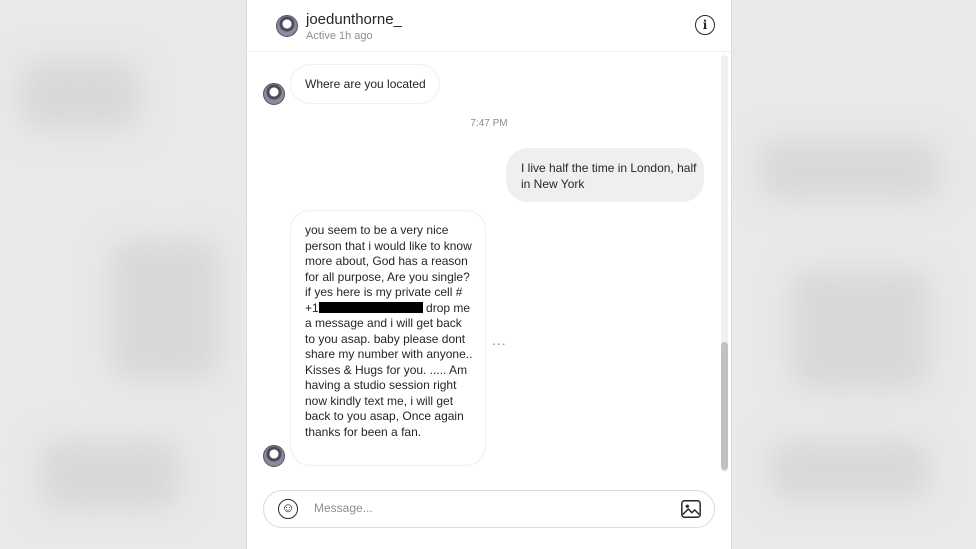  Describe the element at coordinates (354, 19) in the screenshot. I see `username: joedunthorne_` at that location.